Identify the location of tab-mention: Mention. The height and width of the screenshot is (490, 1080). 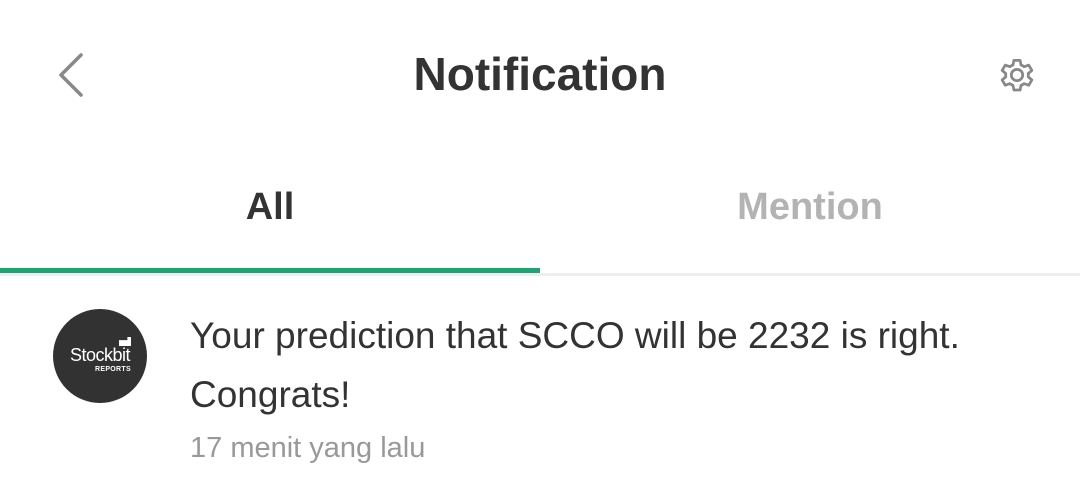
(810, 211).